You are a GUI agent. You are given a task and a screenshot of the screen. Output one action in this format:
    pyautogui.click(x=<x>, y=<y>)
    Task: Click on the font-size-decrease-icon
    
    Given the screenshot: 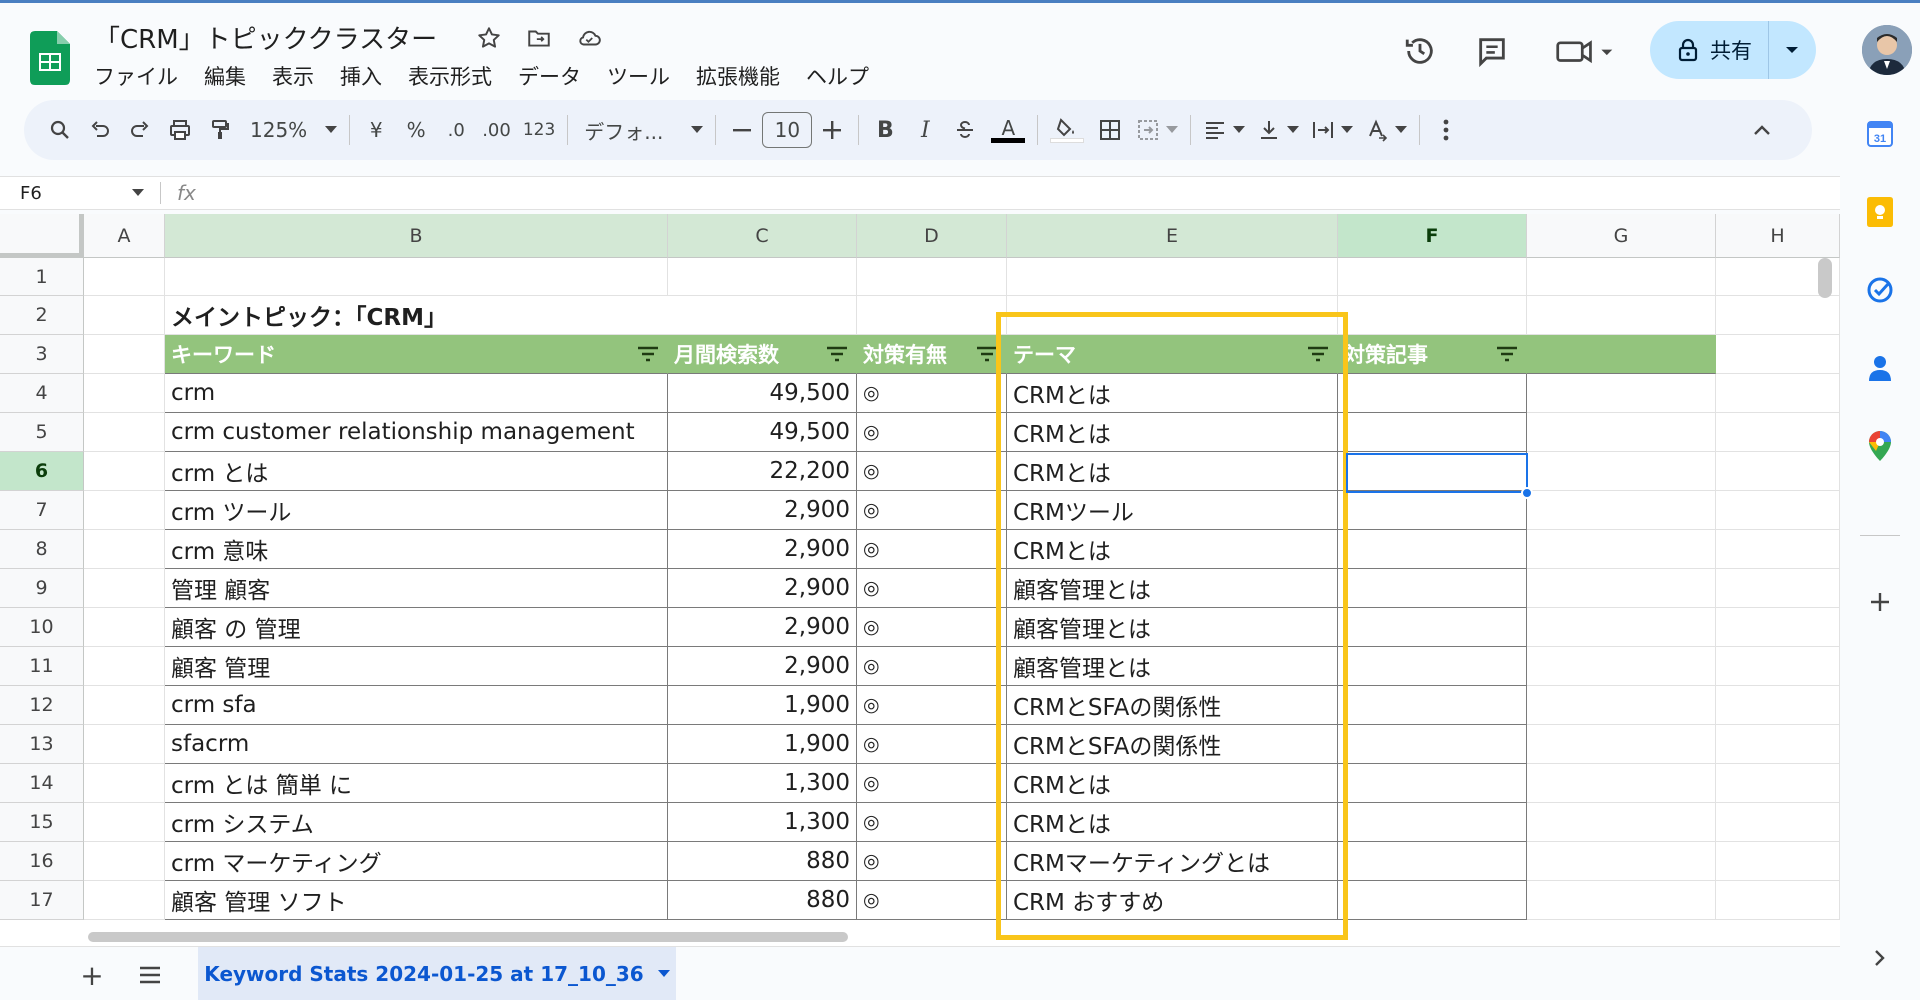 What is the action you would take?
    pyautogui.click(x=742, y=130)
    